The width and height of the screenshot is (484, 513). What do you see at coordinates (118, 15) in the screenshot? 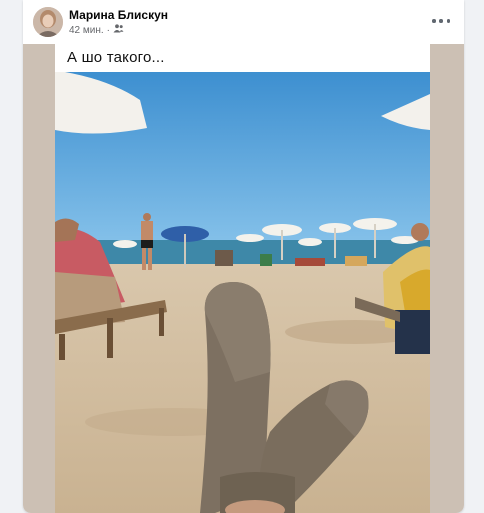
I see `author-name: Марина Блискун` at bounding box center [118, 15].